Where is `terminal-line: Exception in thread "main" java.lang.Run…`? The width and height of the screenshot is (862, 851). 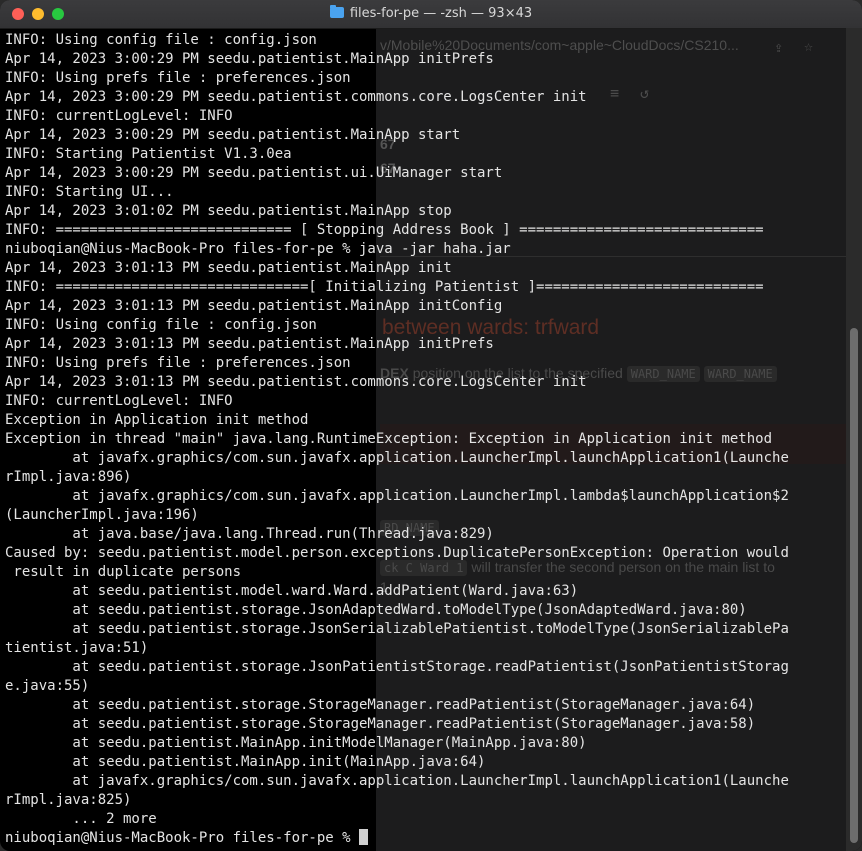
terminal-line: Exception in thread "main" java.lang.Run… is located at coordinates (389, 439).